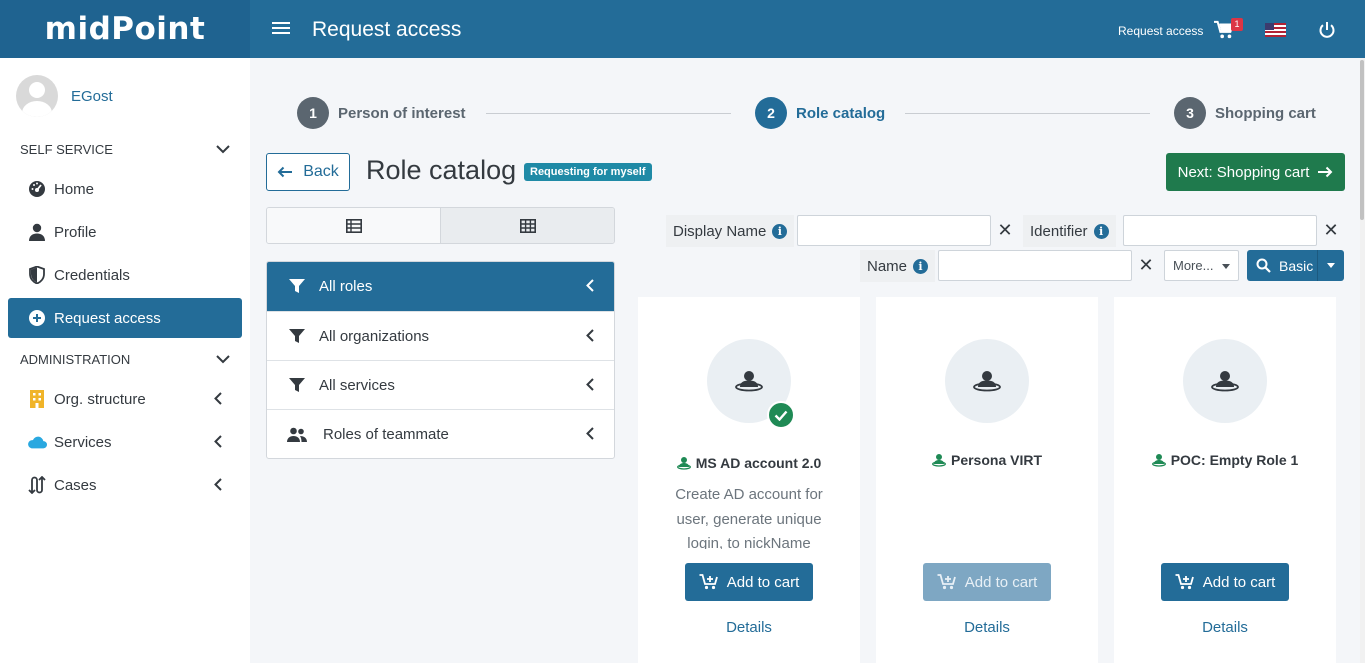 Image resolution: width=1365 pixels, height=663 pixels. I want to click on sidebar-item-label: Services, so click(83, 442).